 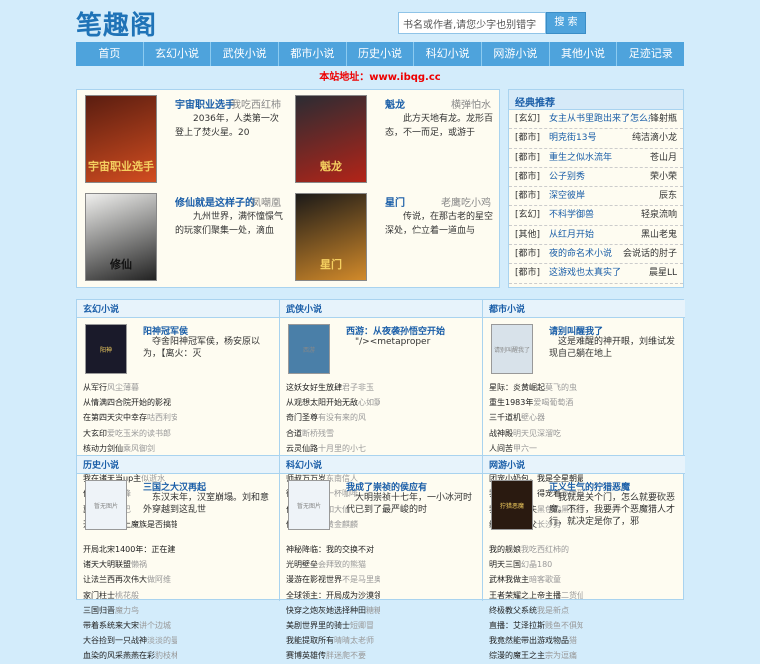 What do you see at coordinates (536, 655) in the screenshot?
I see `list-left: 综漫的魔王之主宗为逗痛` at bounding box center [536, 655].